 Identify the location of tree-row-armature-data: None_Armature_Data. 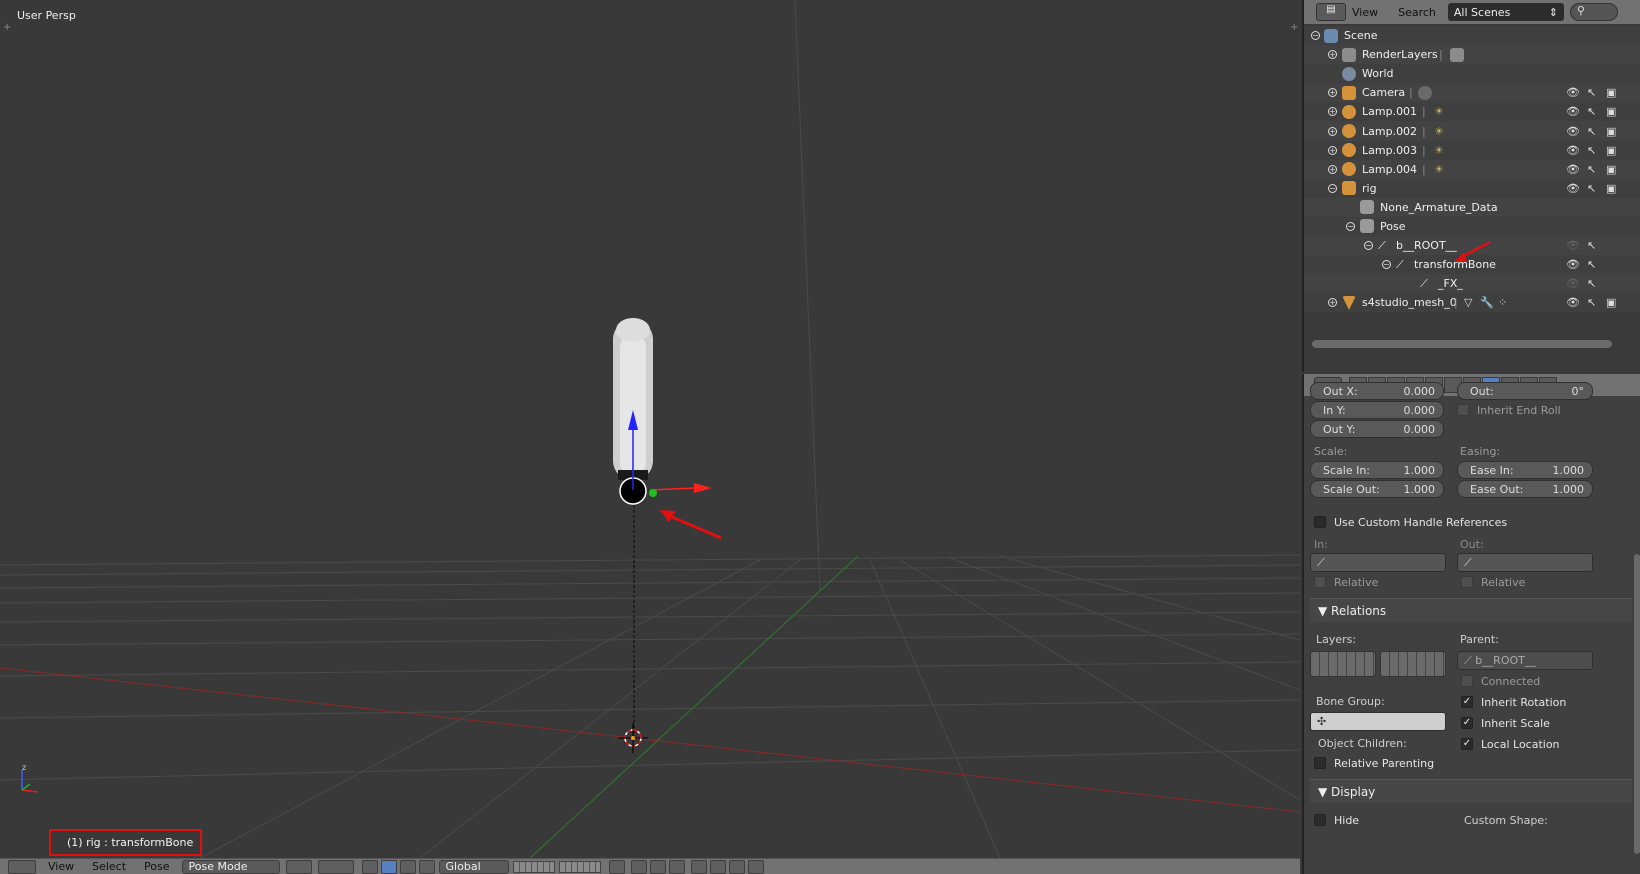
(1472, 207).